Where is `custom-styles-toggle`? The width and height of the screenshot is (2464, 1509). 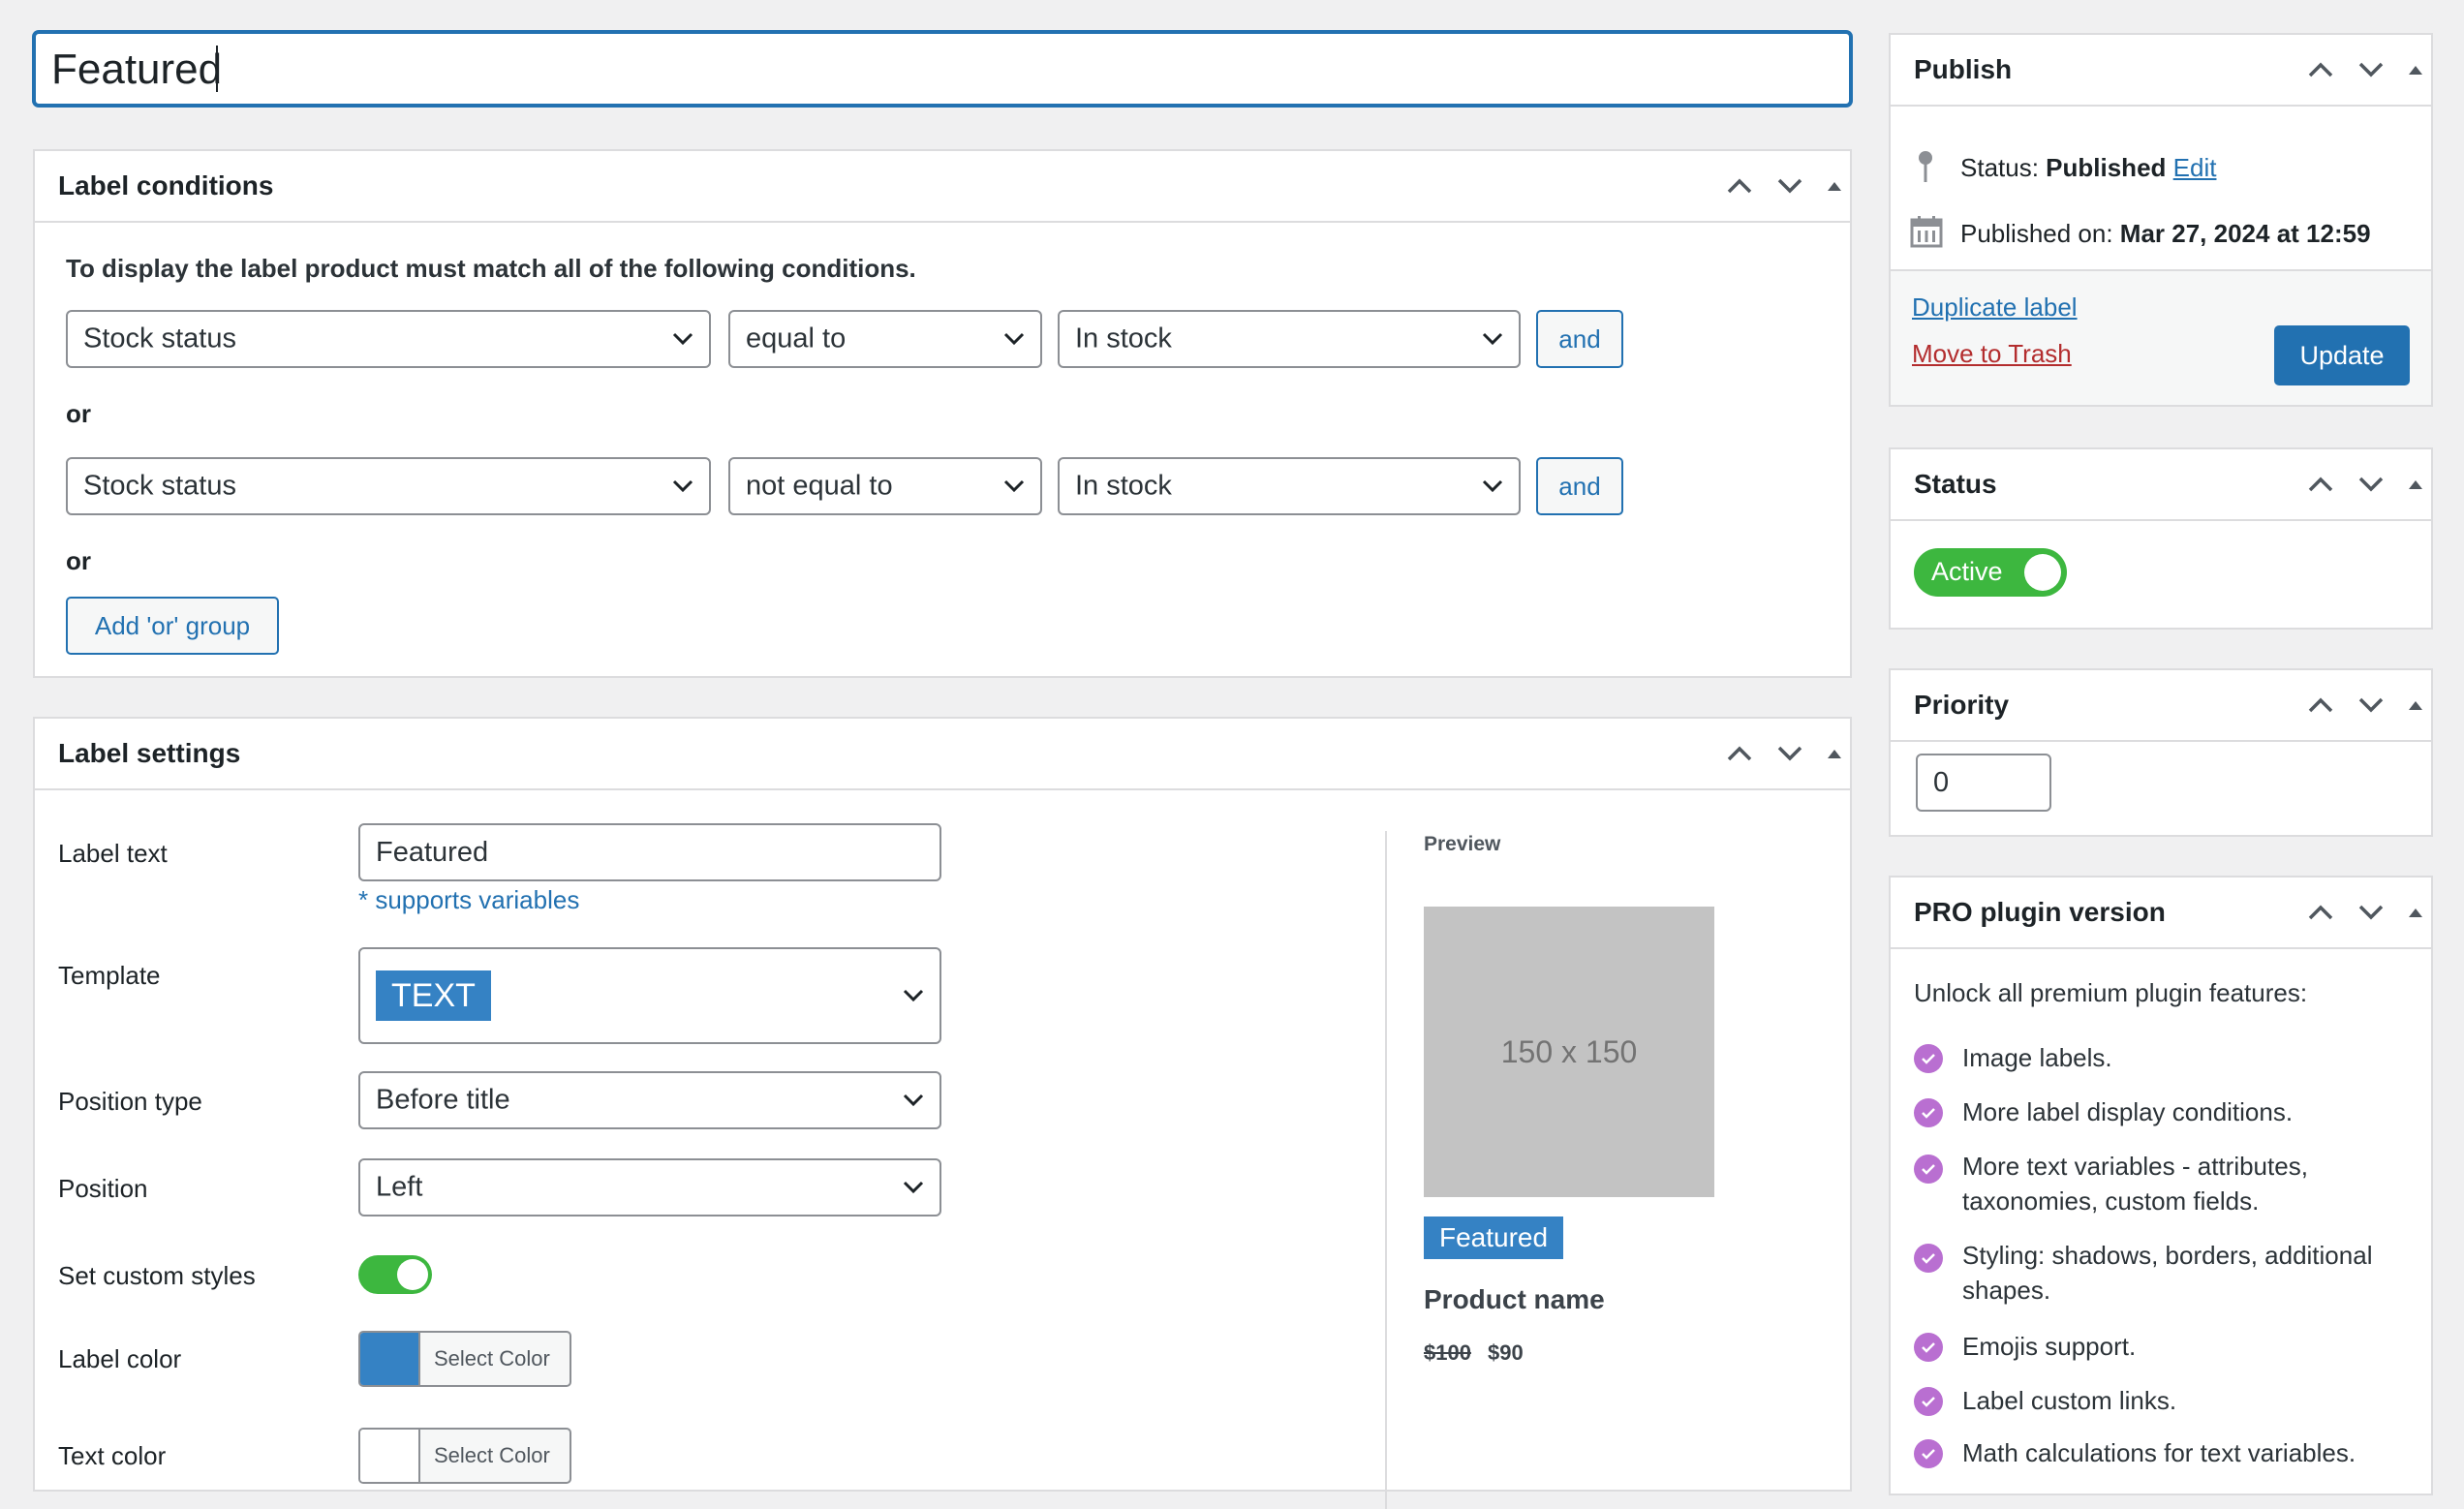 custom-styles-toggle is located at coordinates (395, 1275).